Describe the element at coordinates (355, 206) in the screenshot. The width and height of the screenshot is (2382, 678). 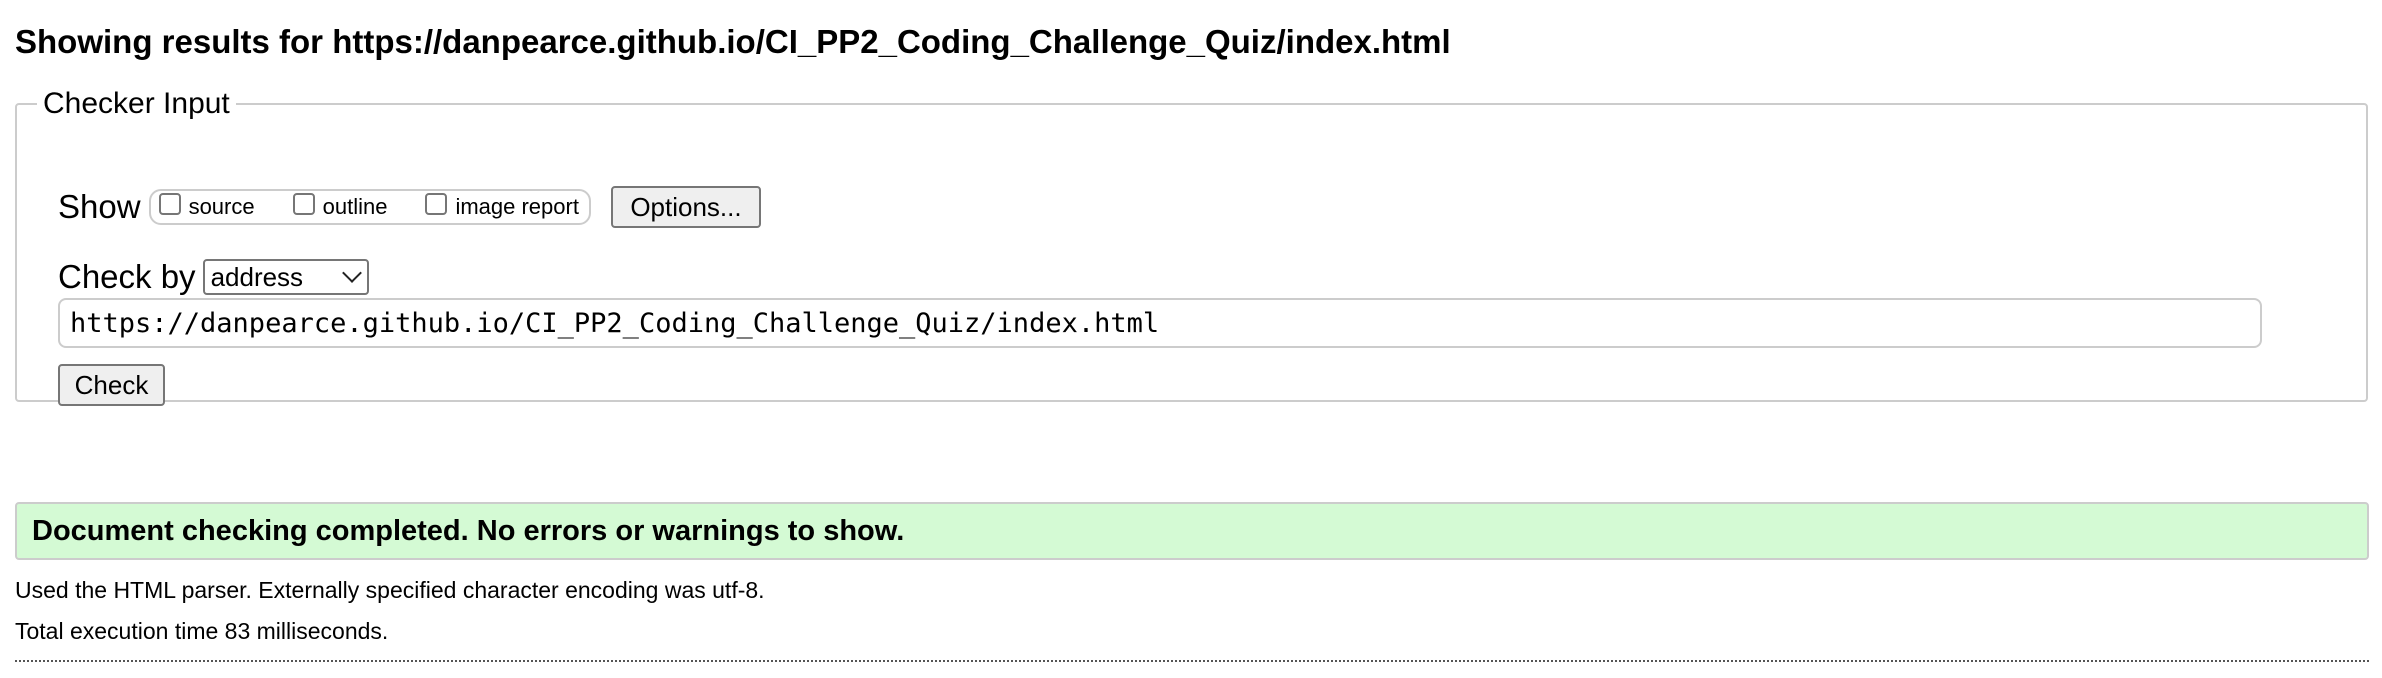
I see `outline-label: outline` at that location.